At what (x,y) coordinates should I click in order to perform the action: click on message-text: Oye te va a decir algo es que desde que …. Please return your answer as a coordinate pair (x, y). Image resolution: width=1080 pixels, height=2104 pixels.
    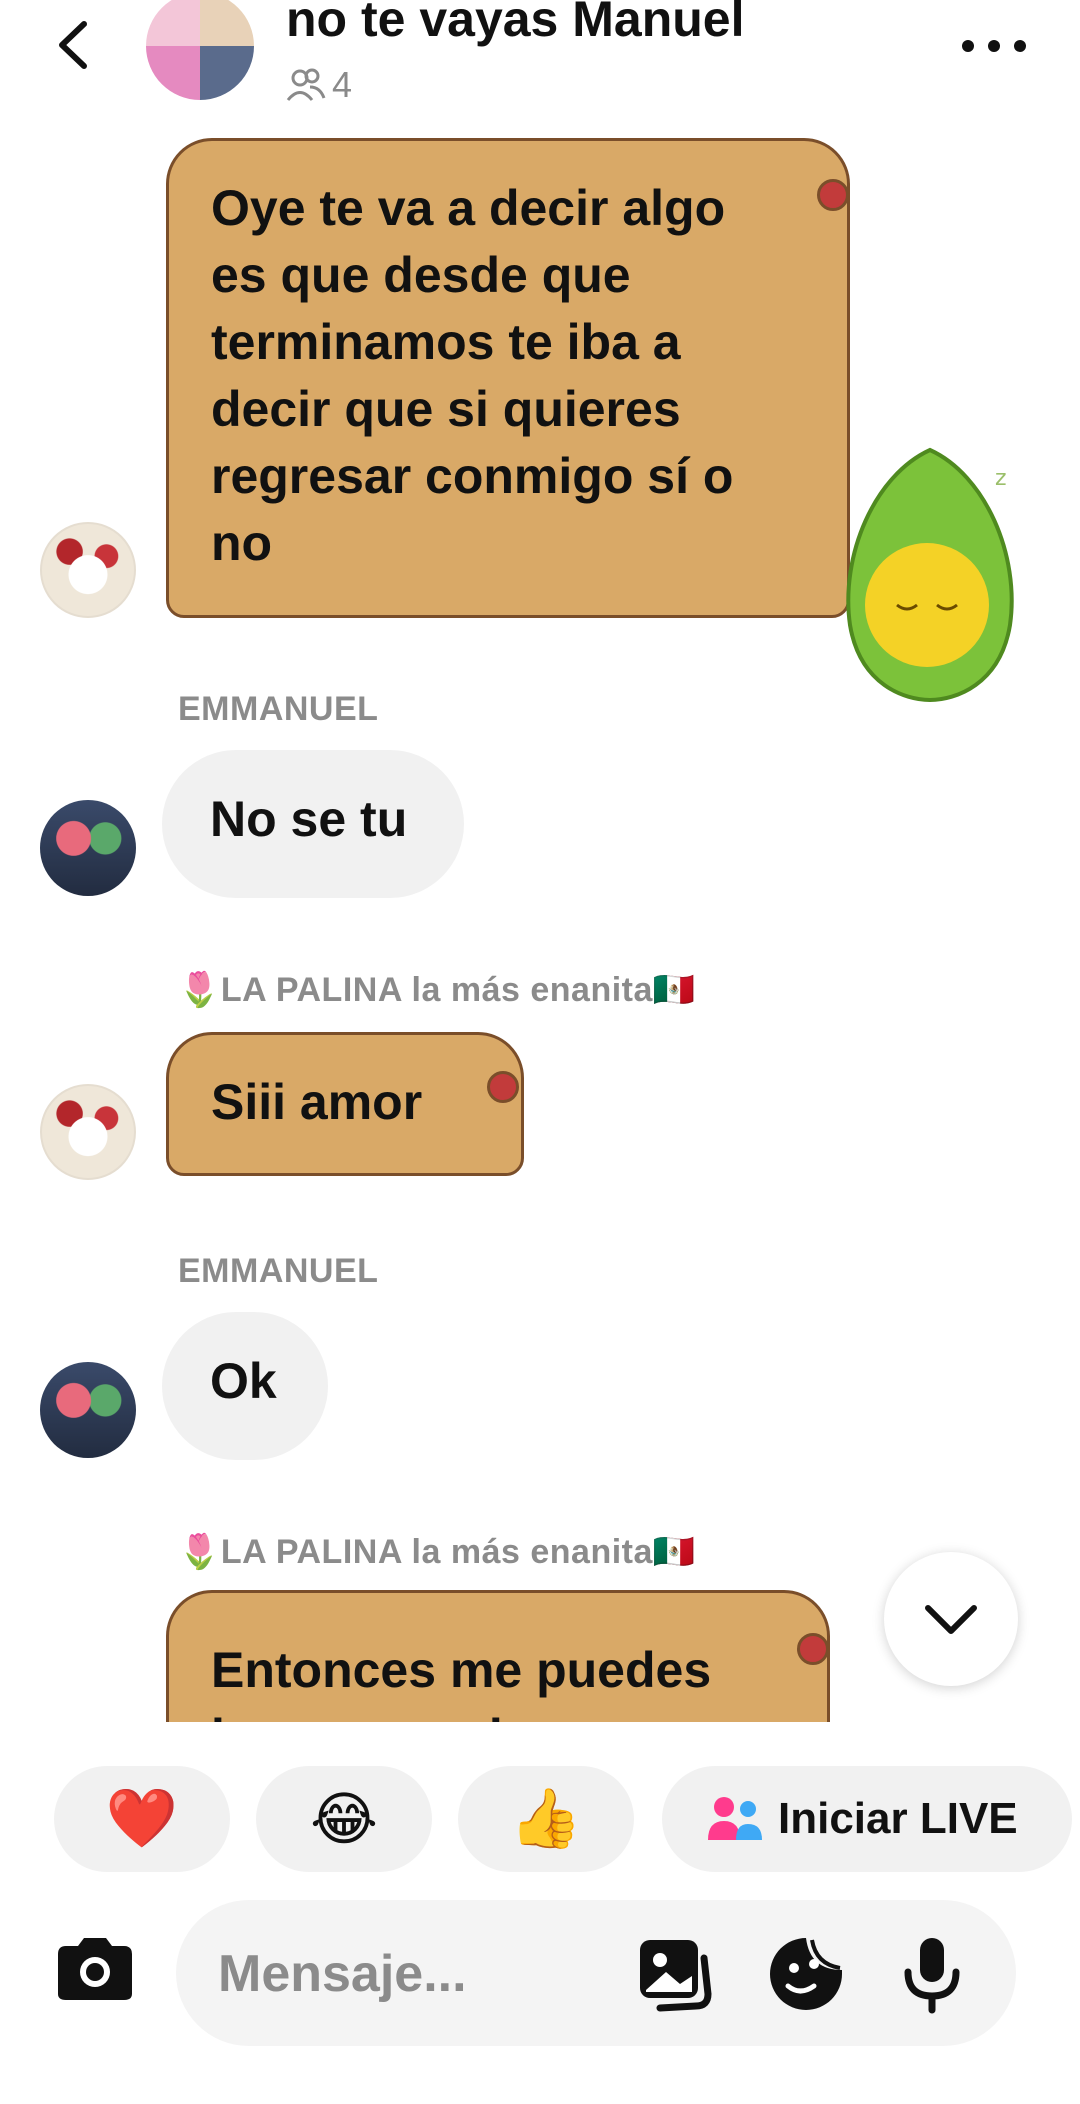
    Looking at the image, I should click on (472, 375).